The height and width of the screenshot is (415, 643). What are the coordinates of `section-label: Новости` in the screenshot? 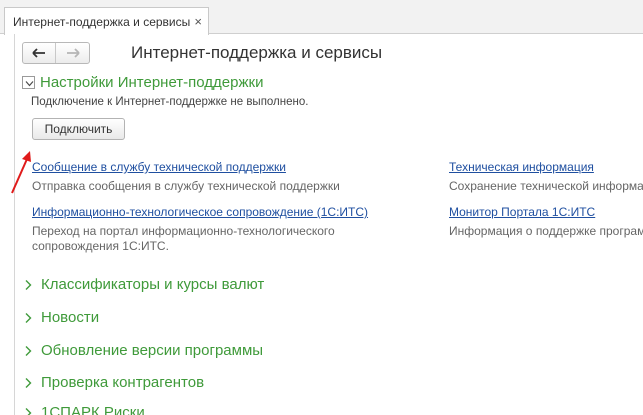 It's located at (70, 317).